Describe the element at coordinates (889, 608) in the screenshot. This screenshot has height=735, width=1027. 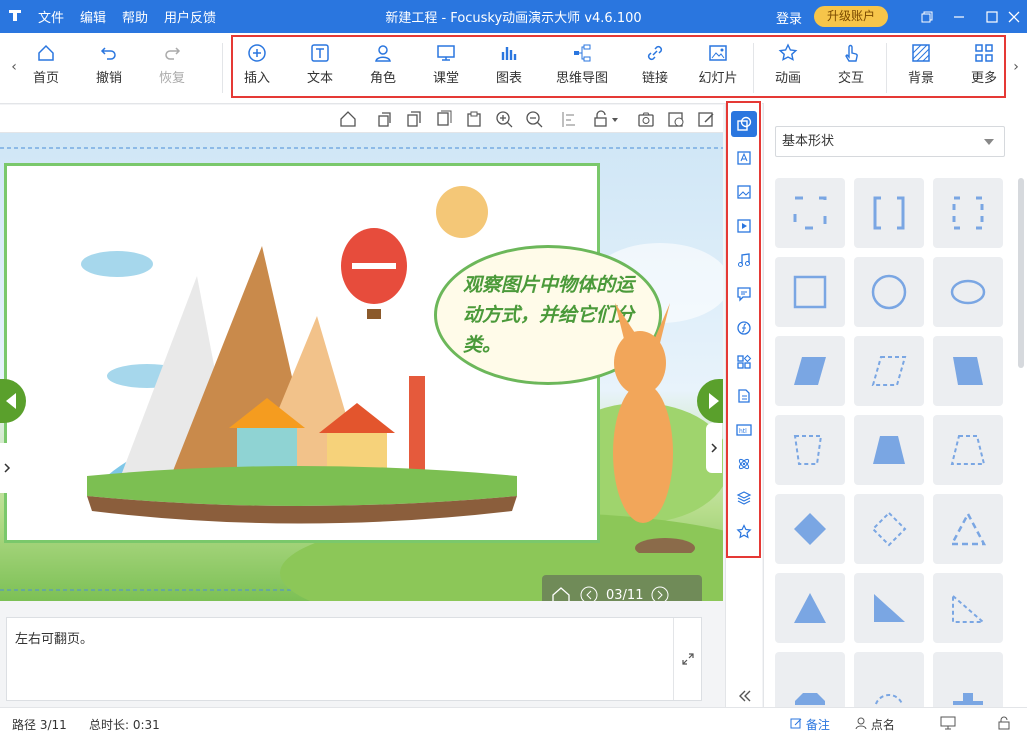
I see `shape-right-triangle` at that location.